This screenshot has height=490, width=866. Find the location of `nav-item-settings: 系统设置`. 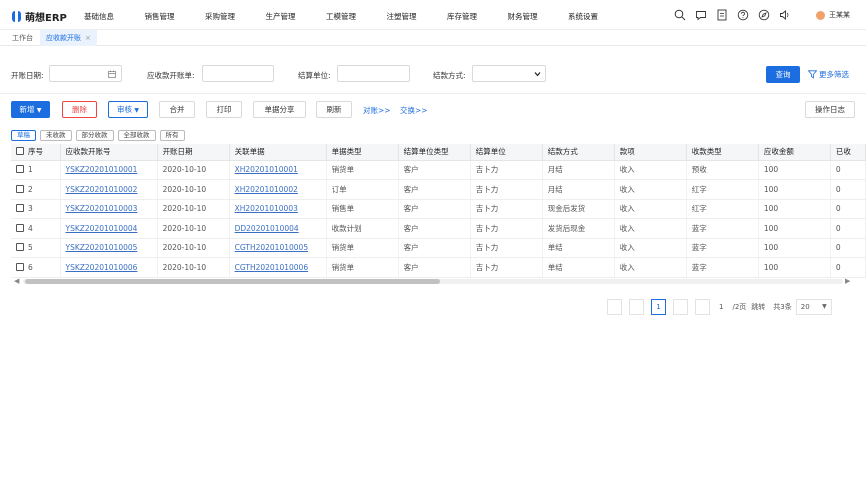

nav-item-settings: 系统设置 is located at coordinates (598, 16).